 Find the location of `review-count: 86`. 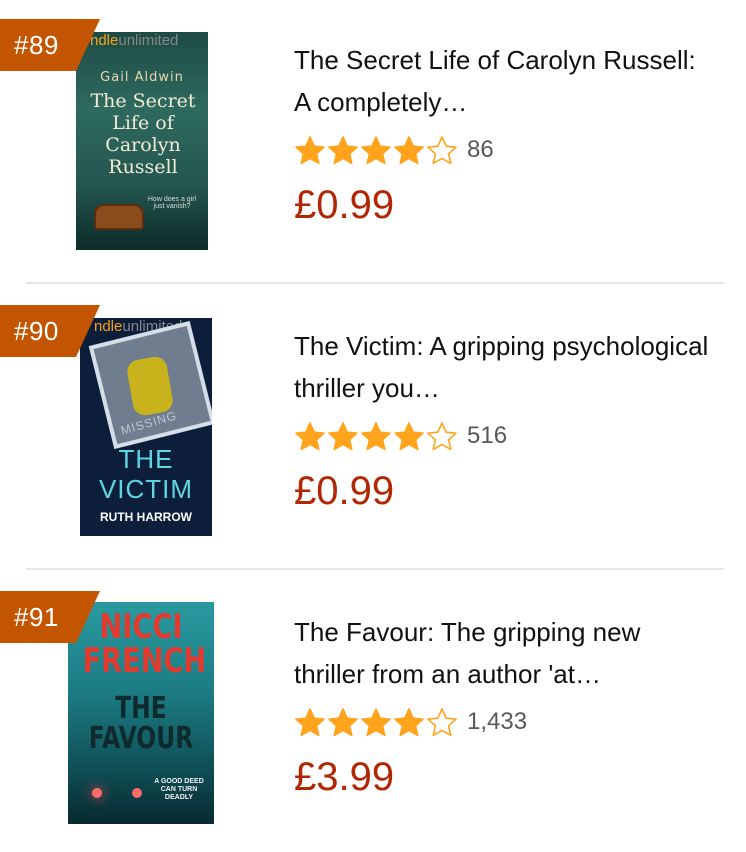

review-count: 86 is located at coordinates (480, 150).